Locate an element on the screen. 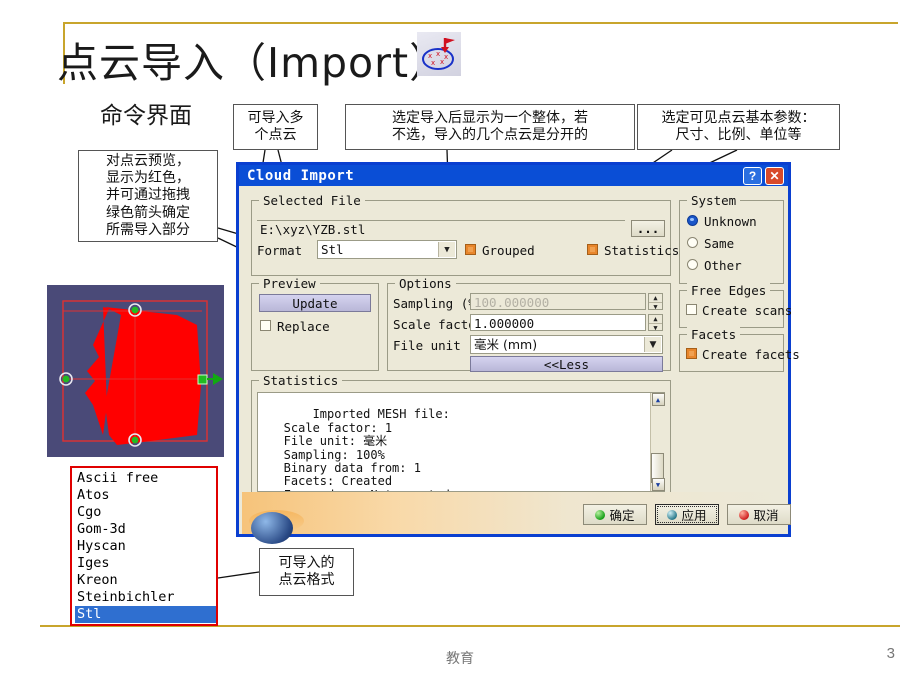 This screenshot has height=690, width=920. callout-preview: 对点云预览， 显示为红色， 并可通过拖拽 绿色箭头确定 所需导入部分 is located at coordinates (148, 196).